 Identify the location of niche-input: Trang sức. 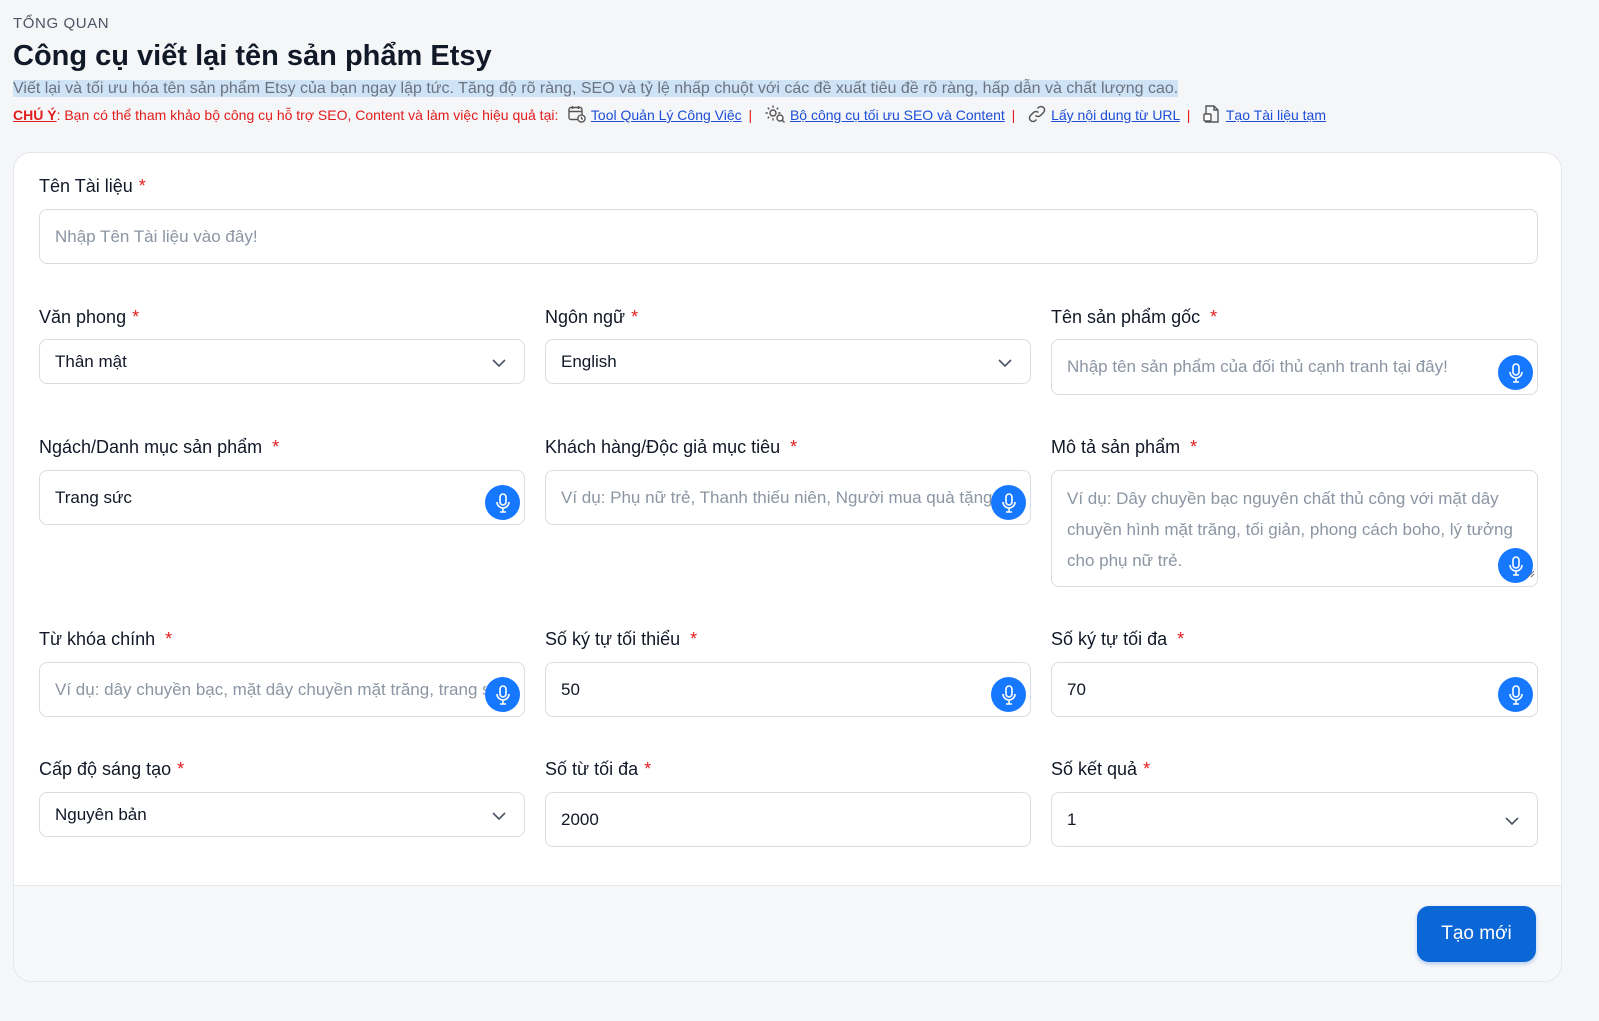
(282, 497).